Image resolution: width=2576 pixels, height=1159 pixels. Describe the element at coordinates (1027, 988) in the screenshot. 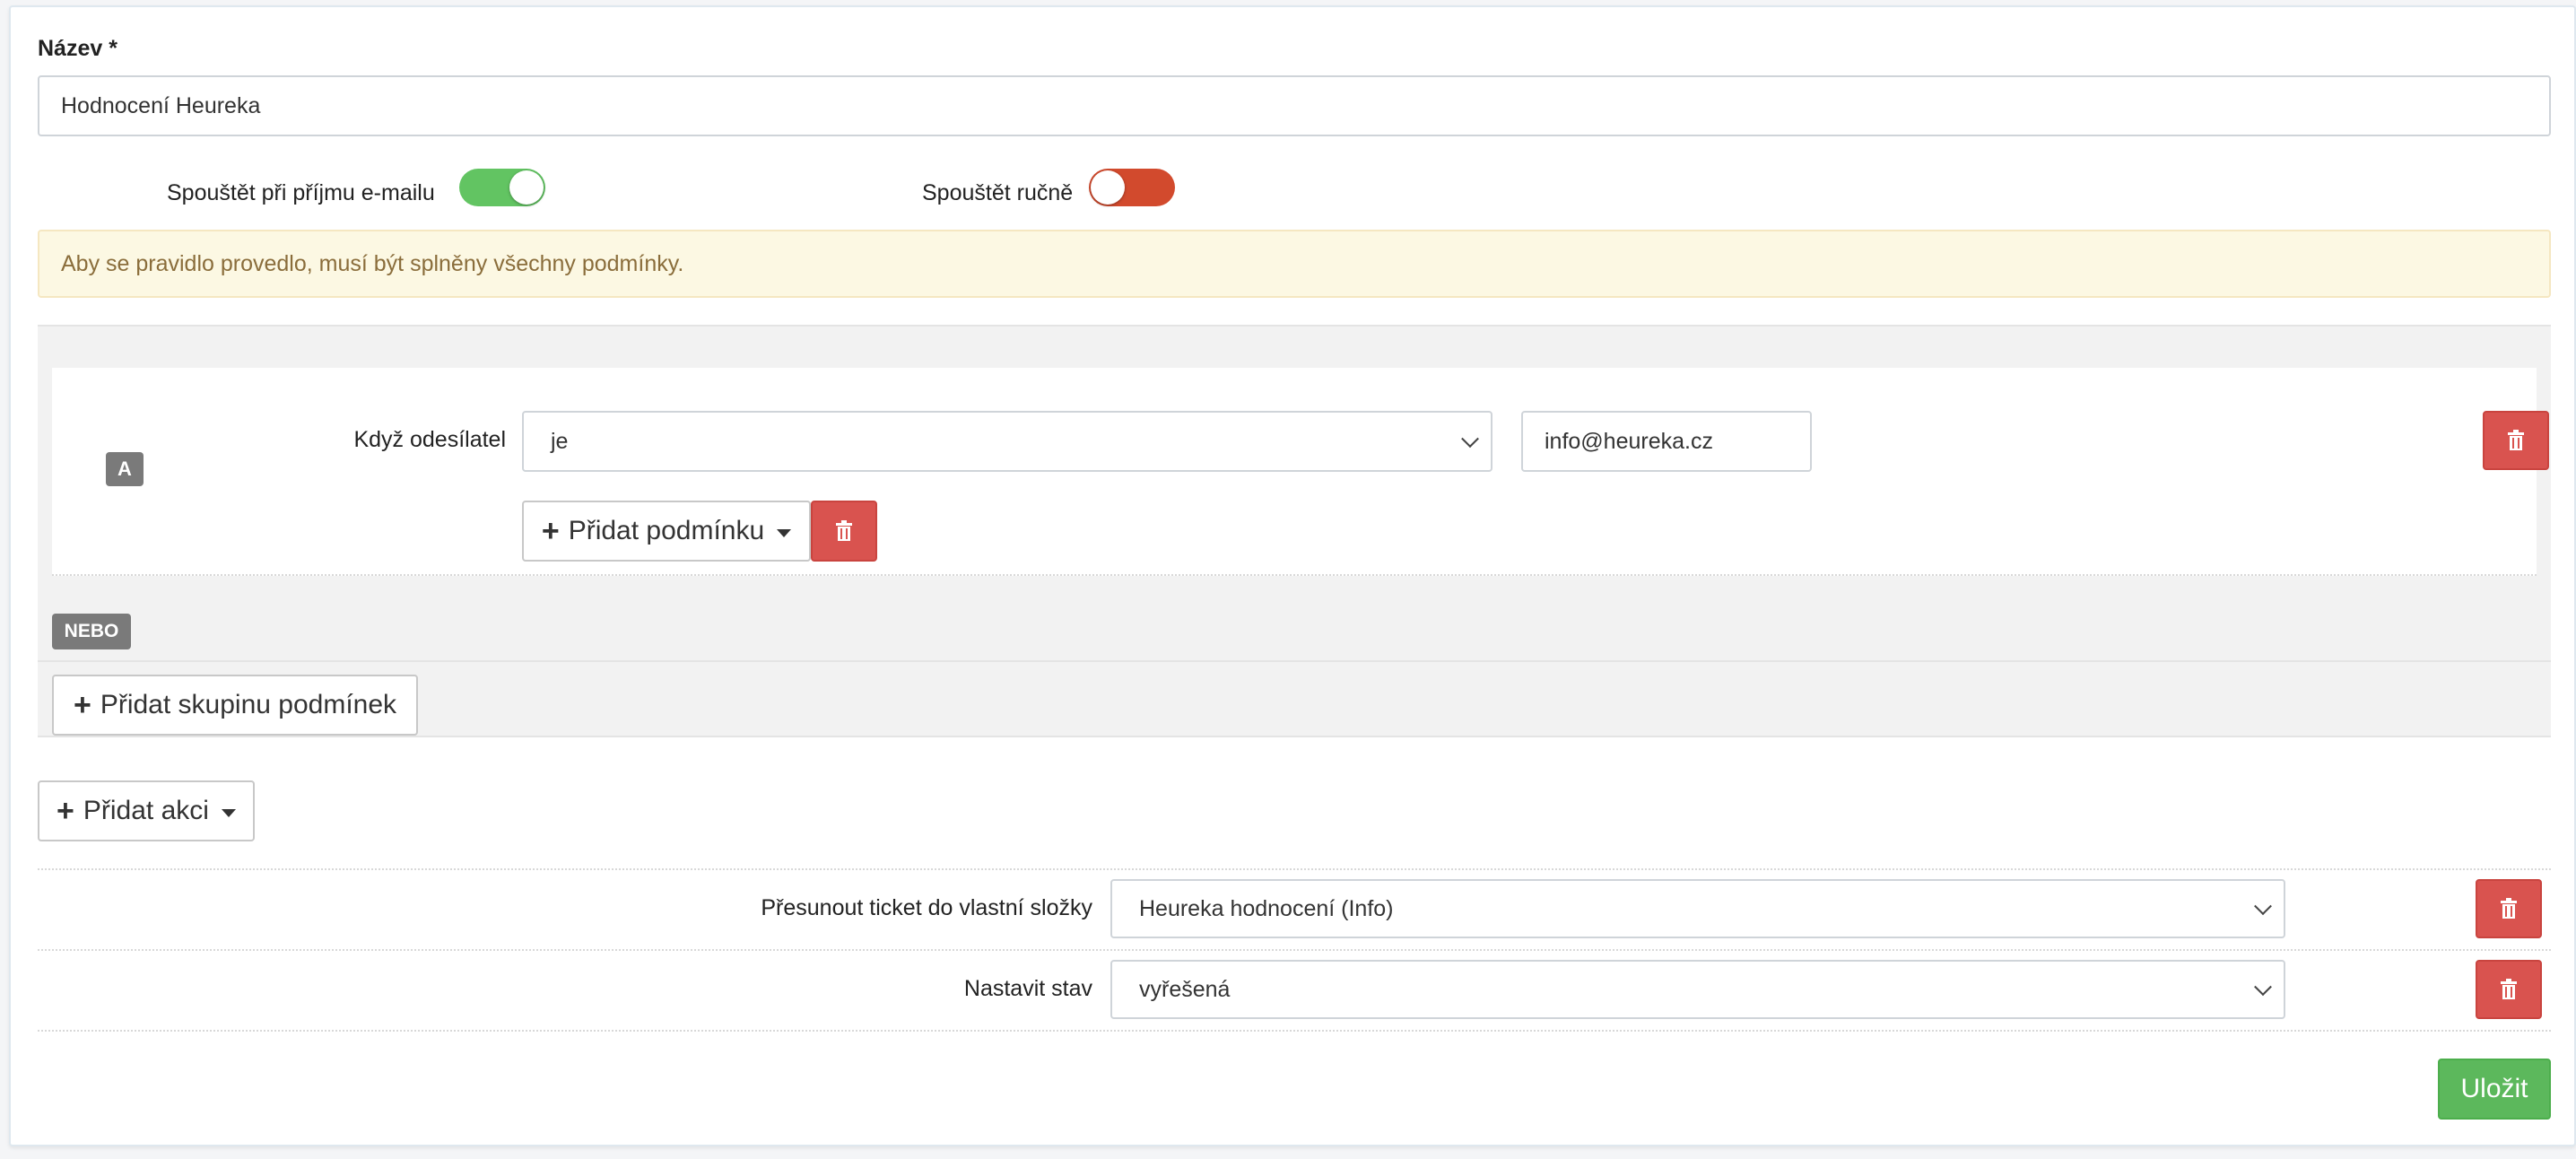

I see `action-row-label: Nastavit stav` at that location.